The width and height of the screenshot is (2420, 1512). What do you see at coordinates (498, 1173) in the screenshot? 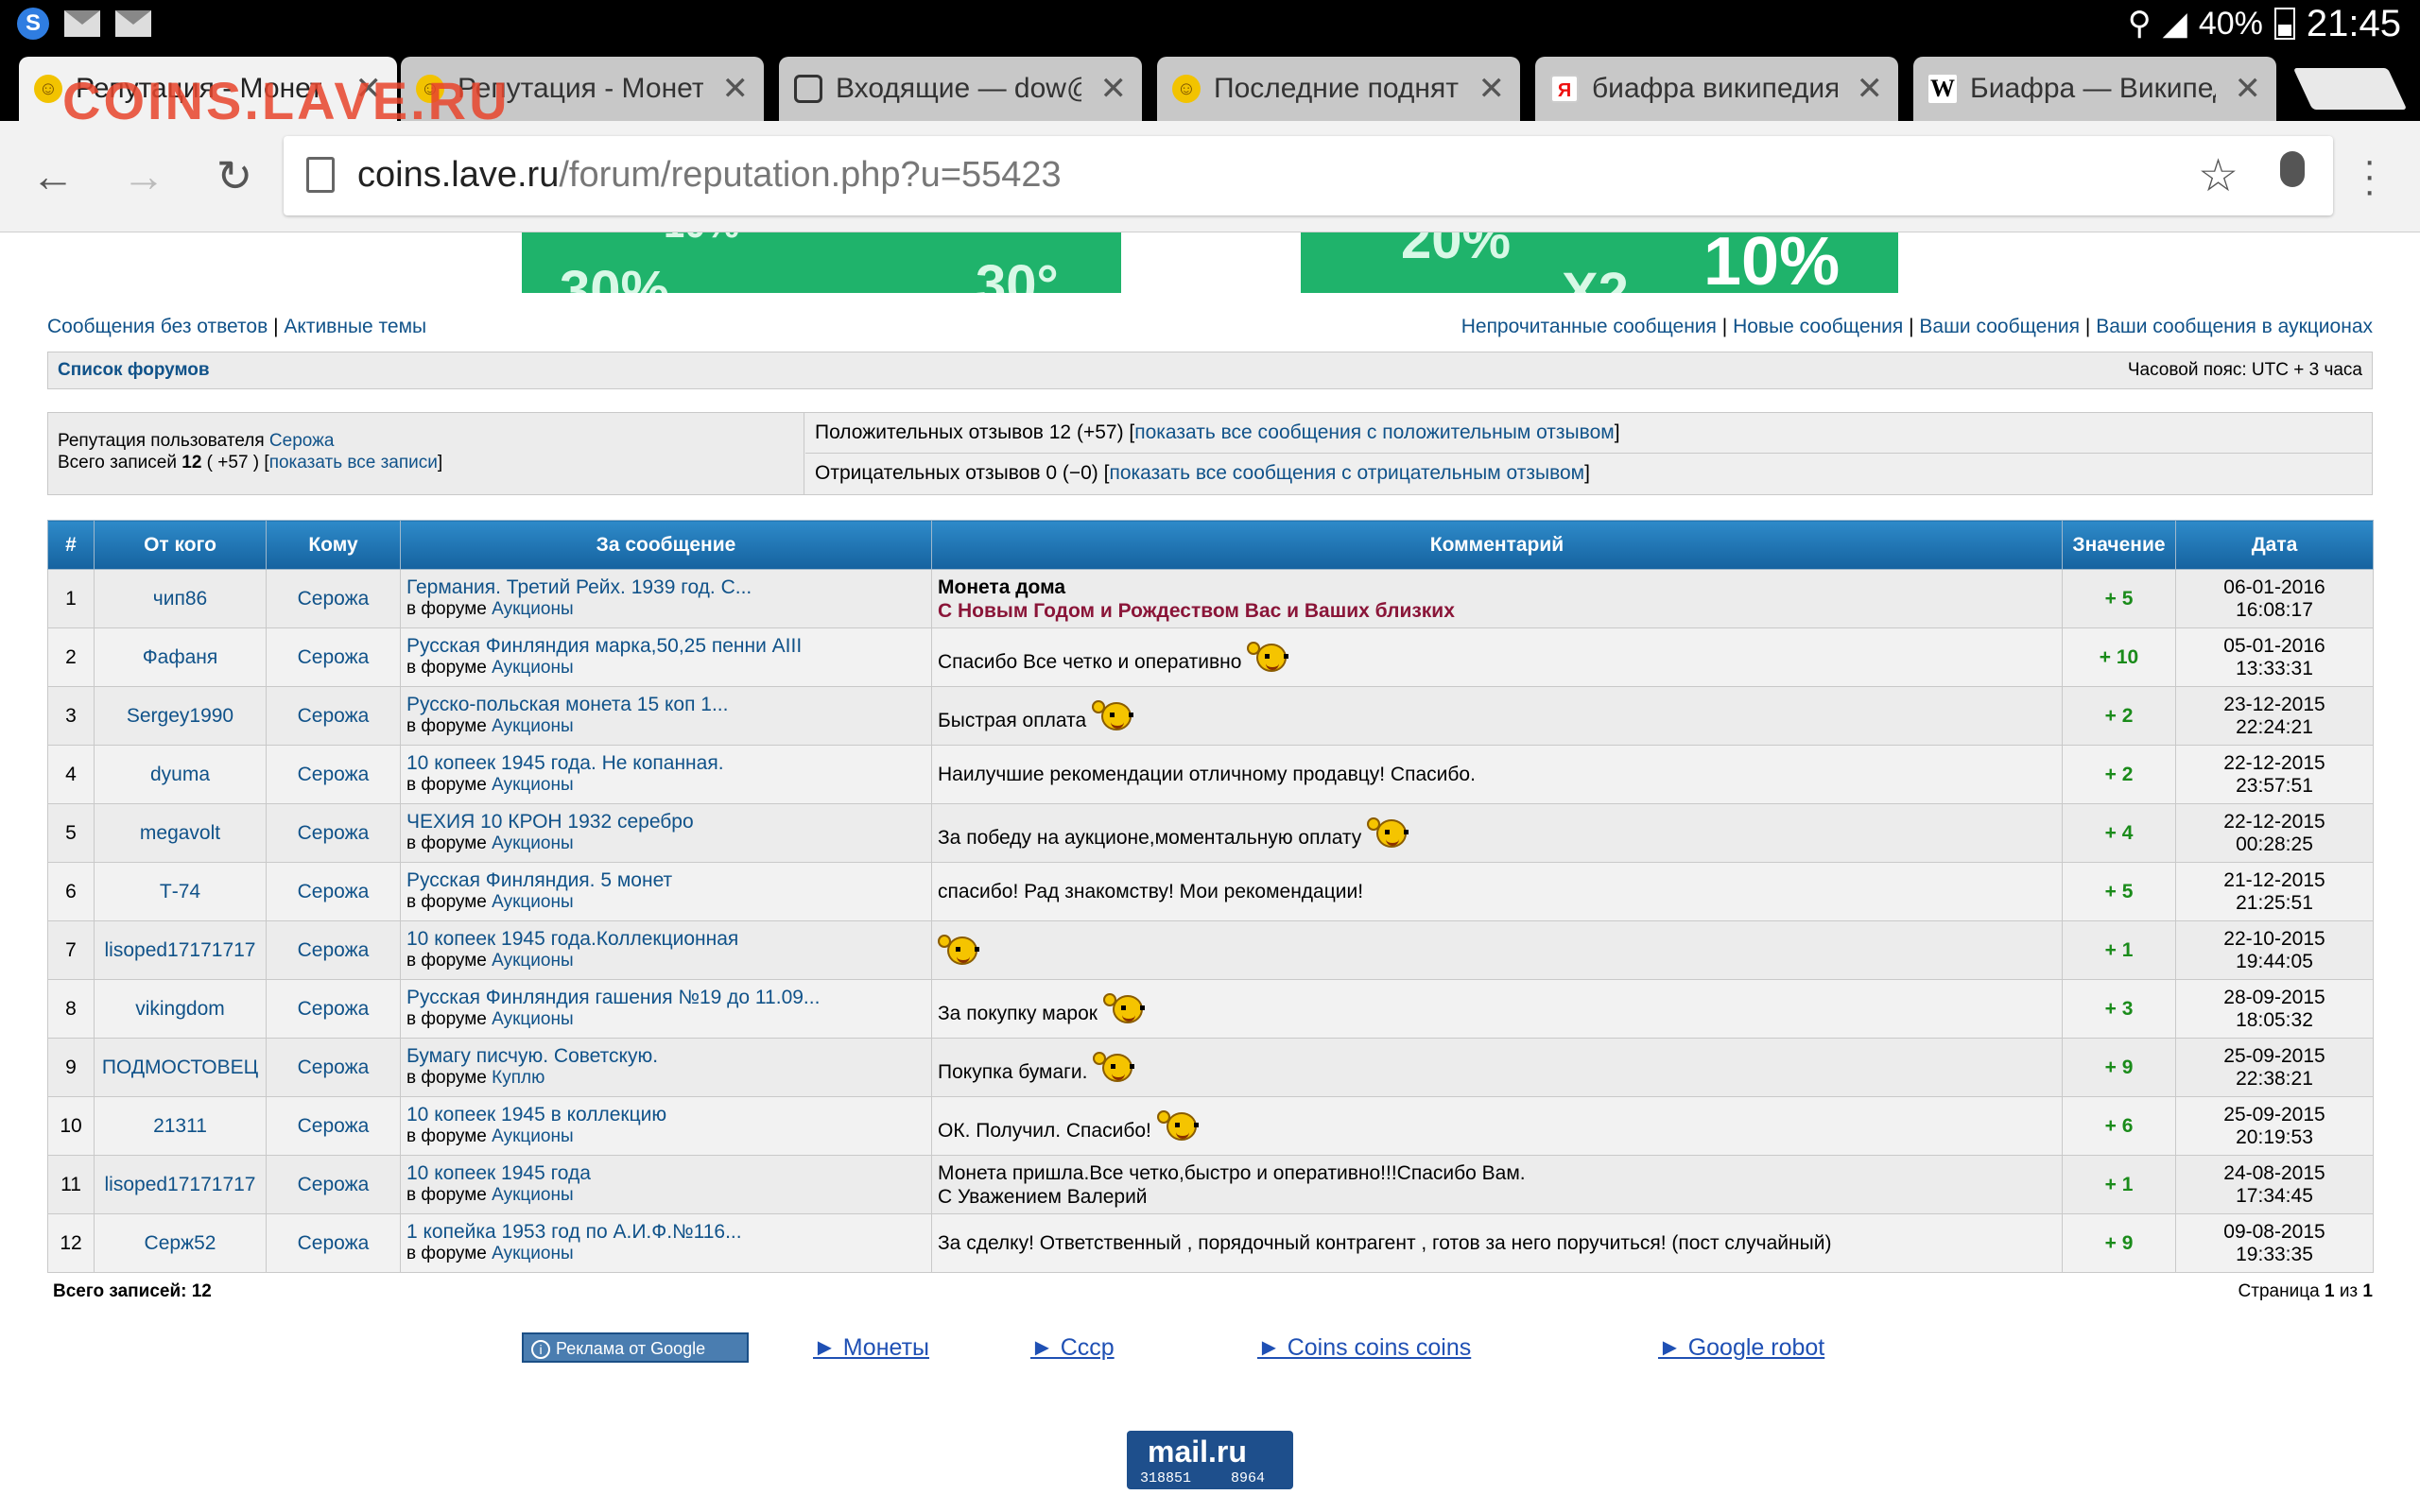
I see `post-link: 10 копеек 1945 года` at bounding box center [498, 1173].